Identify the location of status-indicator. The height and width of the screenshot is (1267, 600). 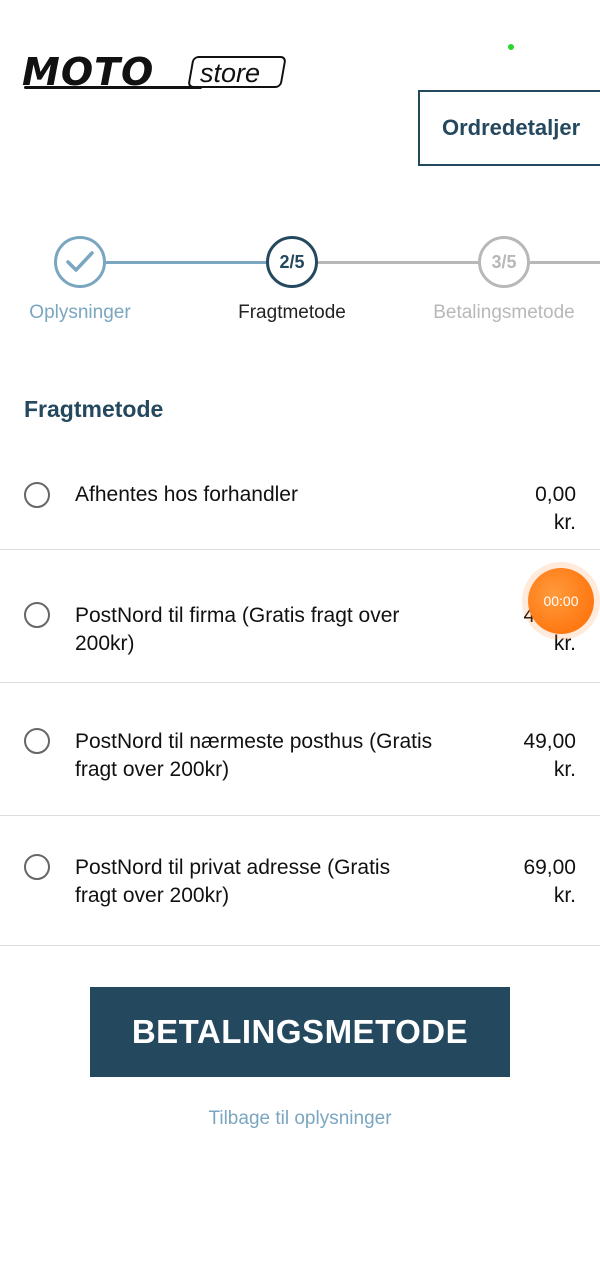
(511, 47).